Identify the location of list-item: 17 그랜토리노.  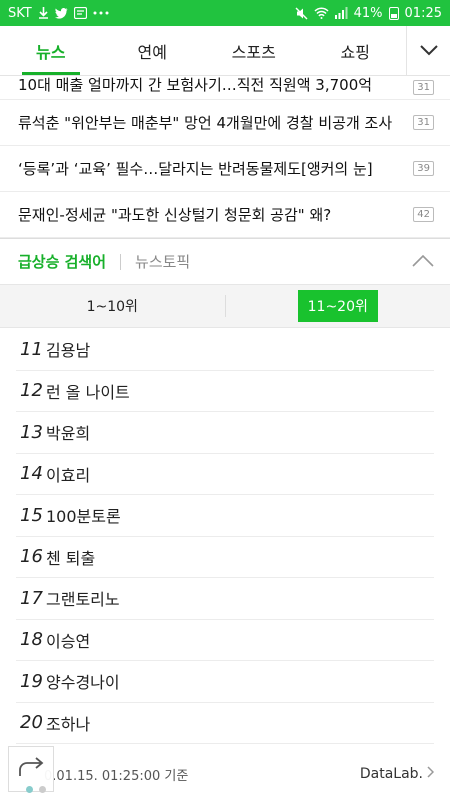
(225, 599).